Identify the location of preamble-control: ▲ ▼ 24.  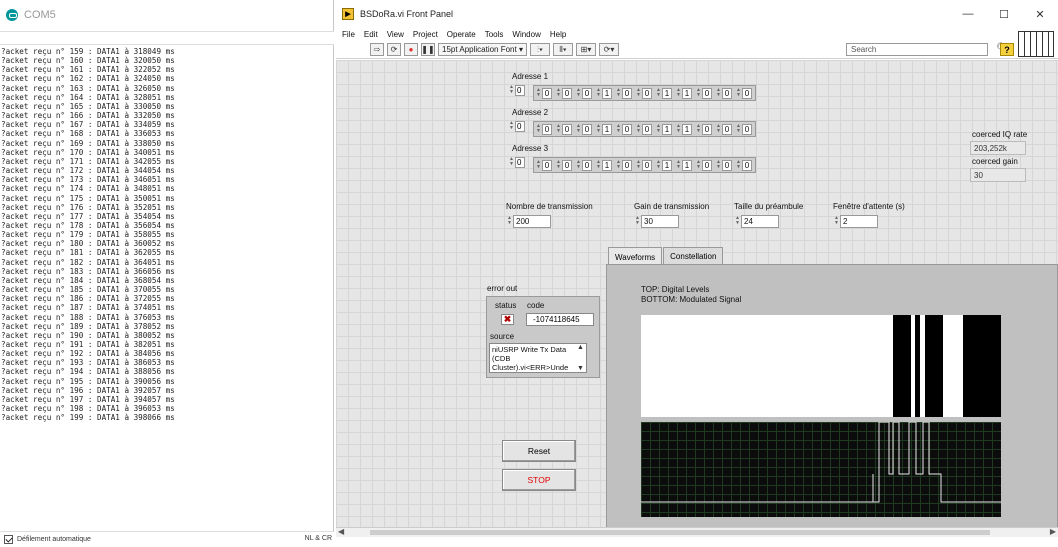
(756, 221).